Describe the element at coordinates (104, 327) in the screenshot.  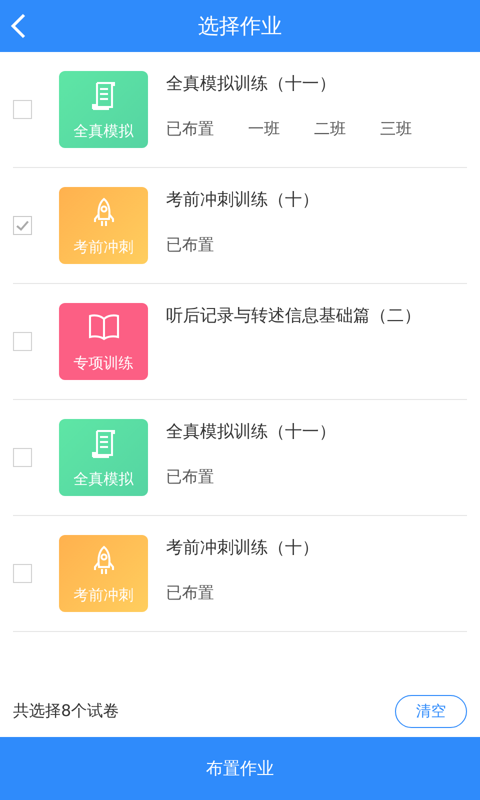
I see `book-icon` at that location.